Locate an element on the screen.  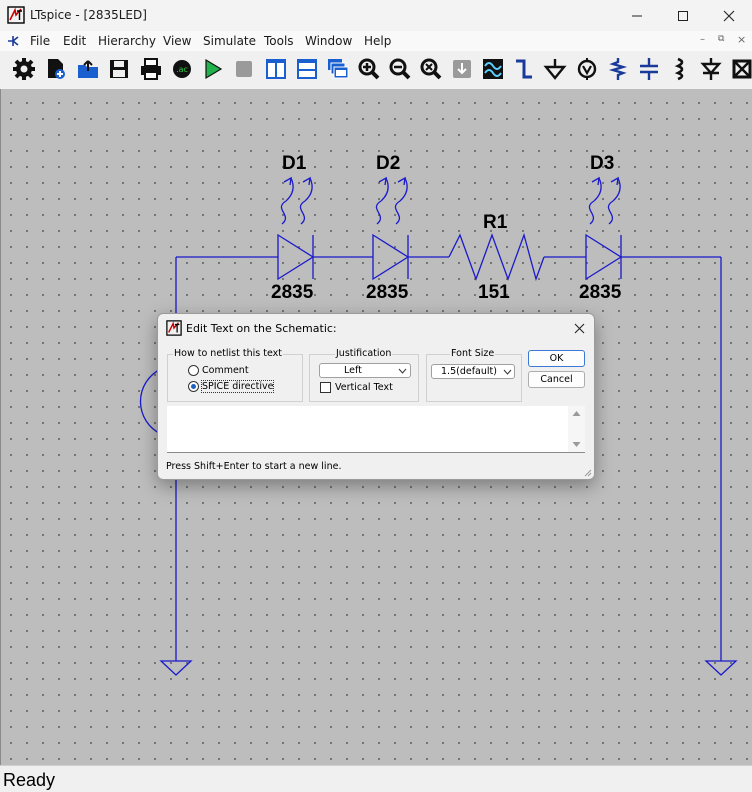
vertical-text-checkbox: Vertical Text is located at coordinates (356, 387).